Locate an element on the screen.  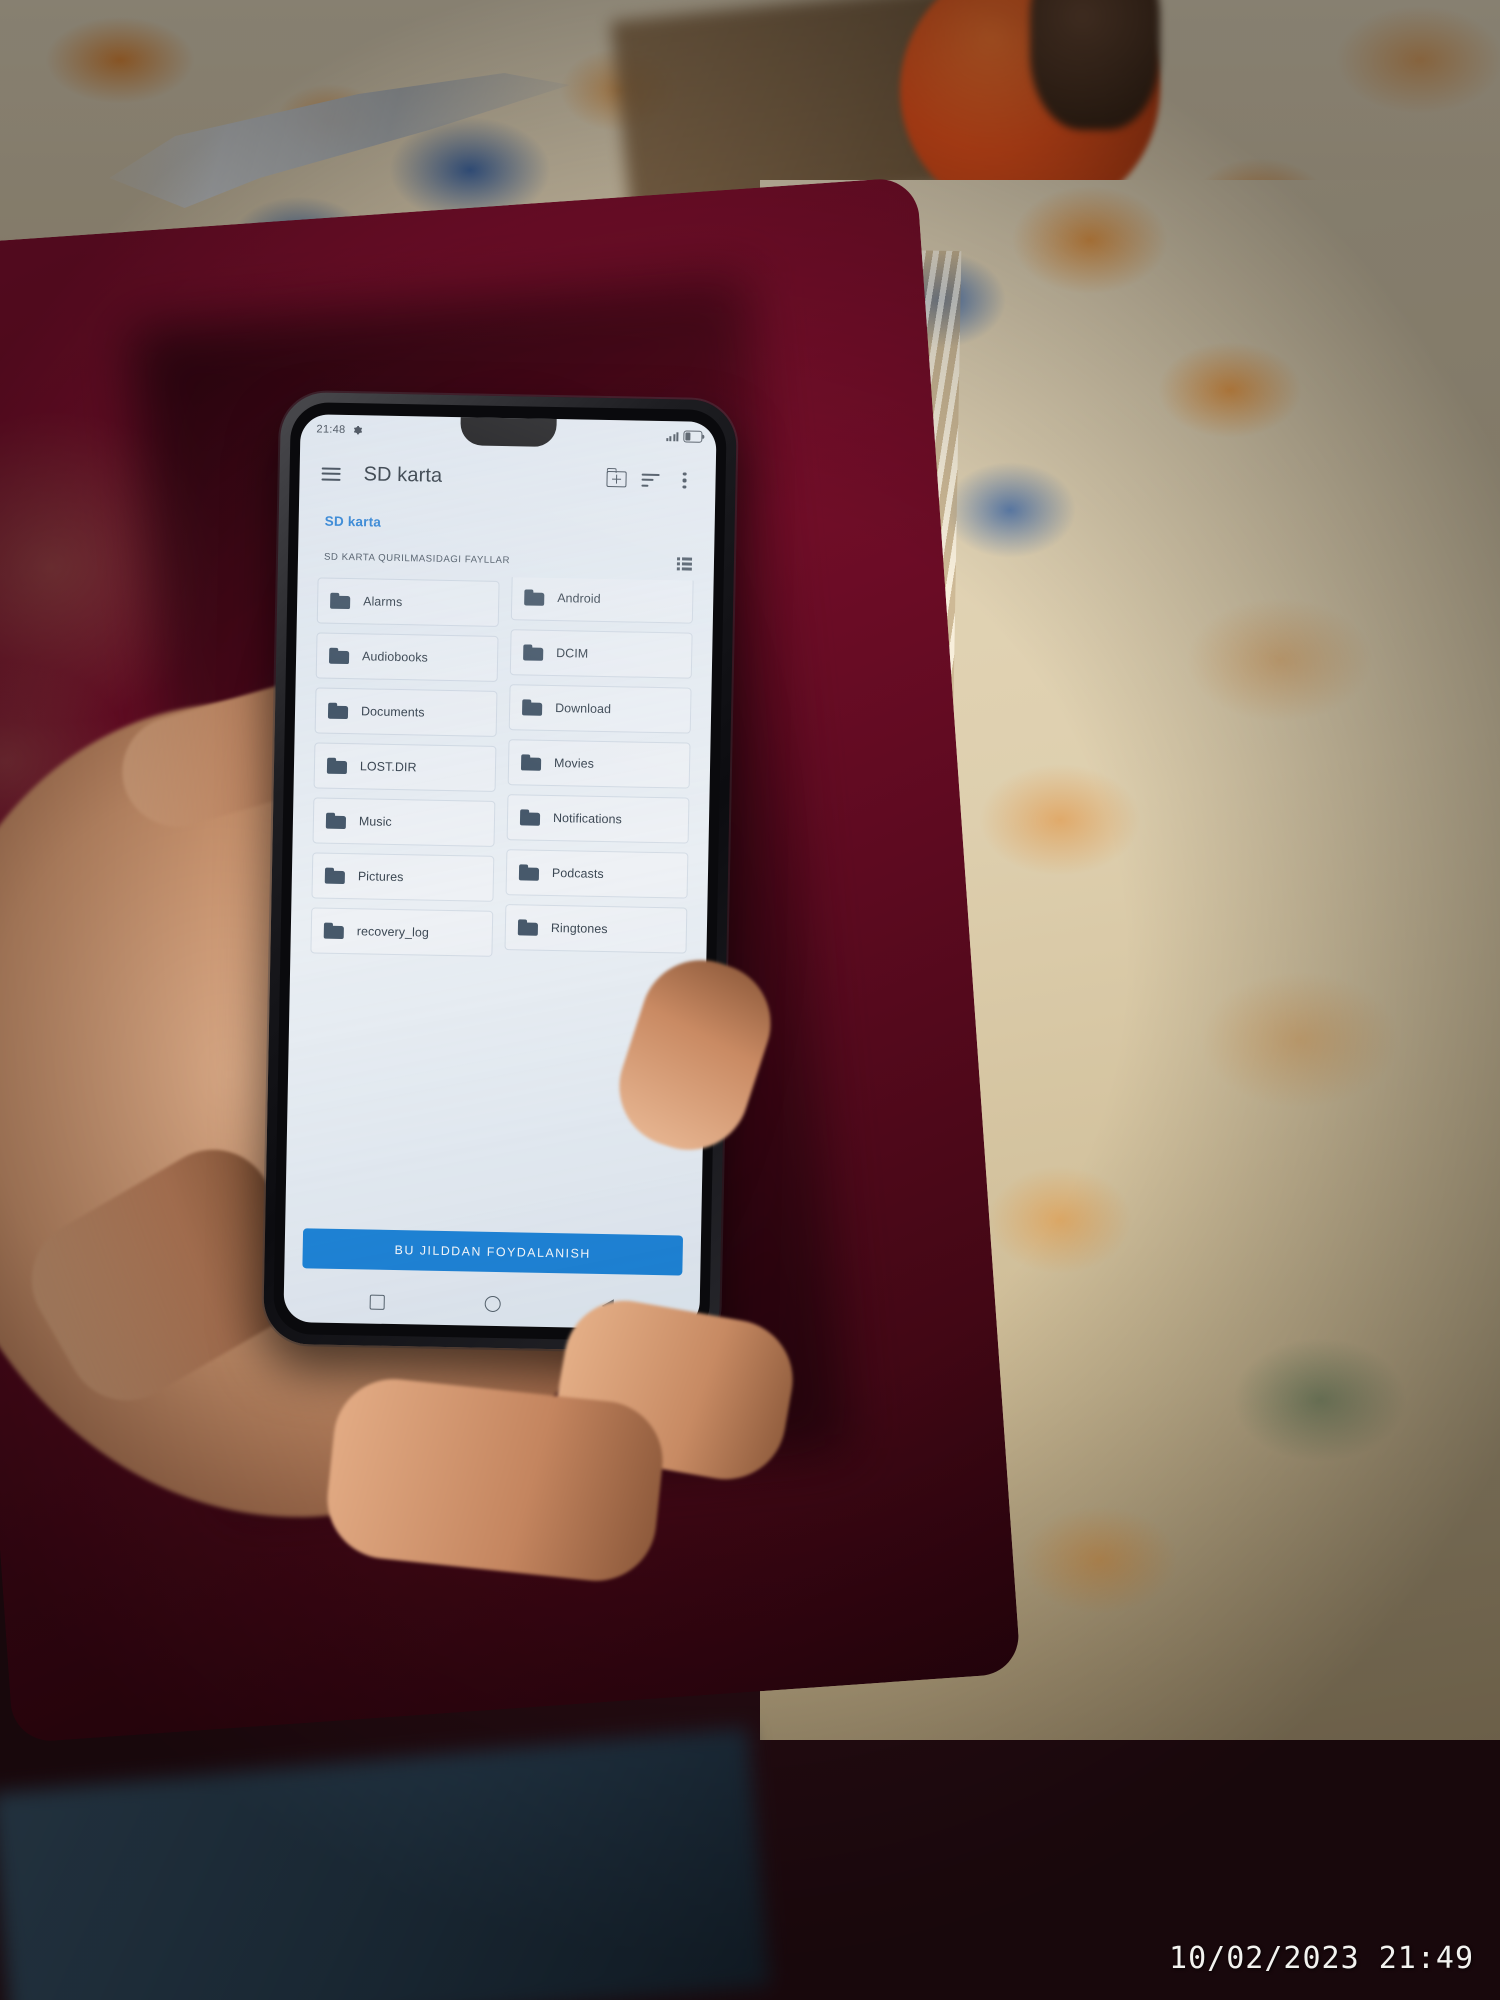
folder-item-label: Alarms is located at coordinates (383, 602).